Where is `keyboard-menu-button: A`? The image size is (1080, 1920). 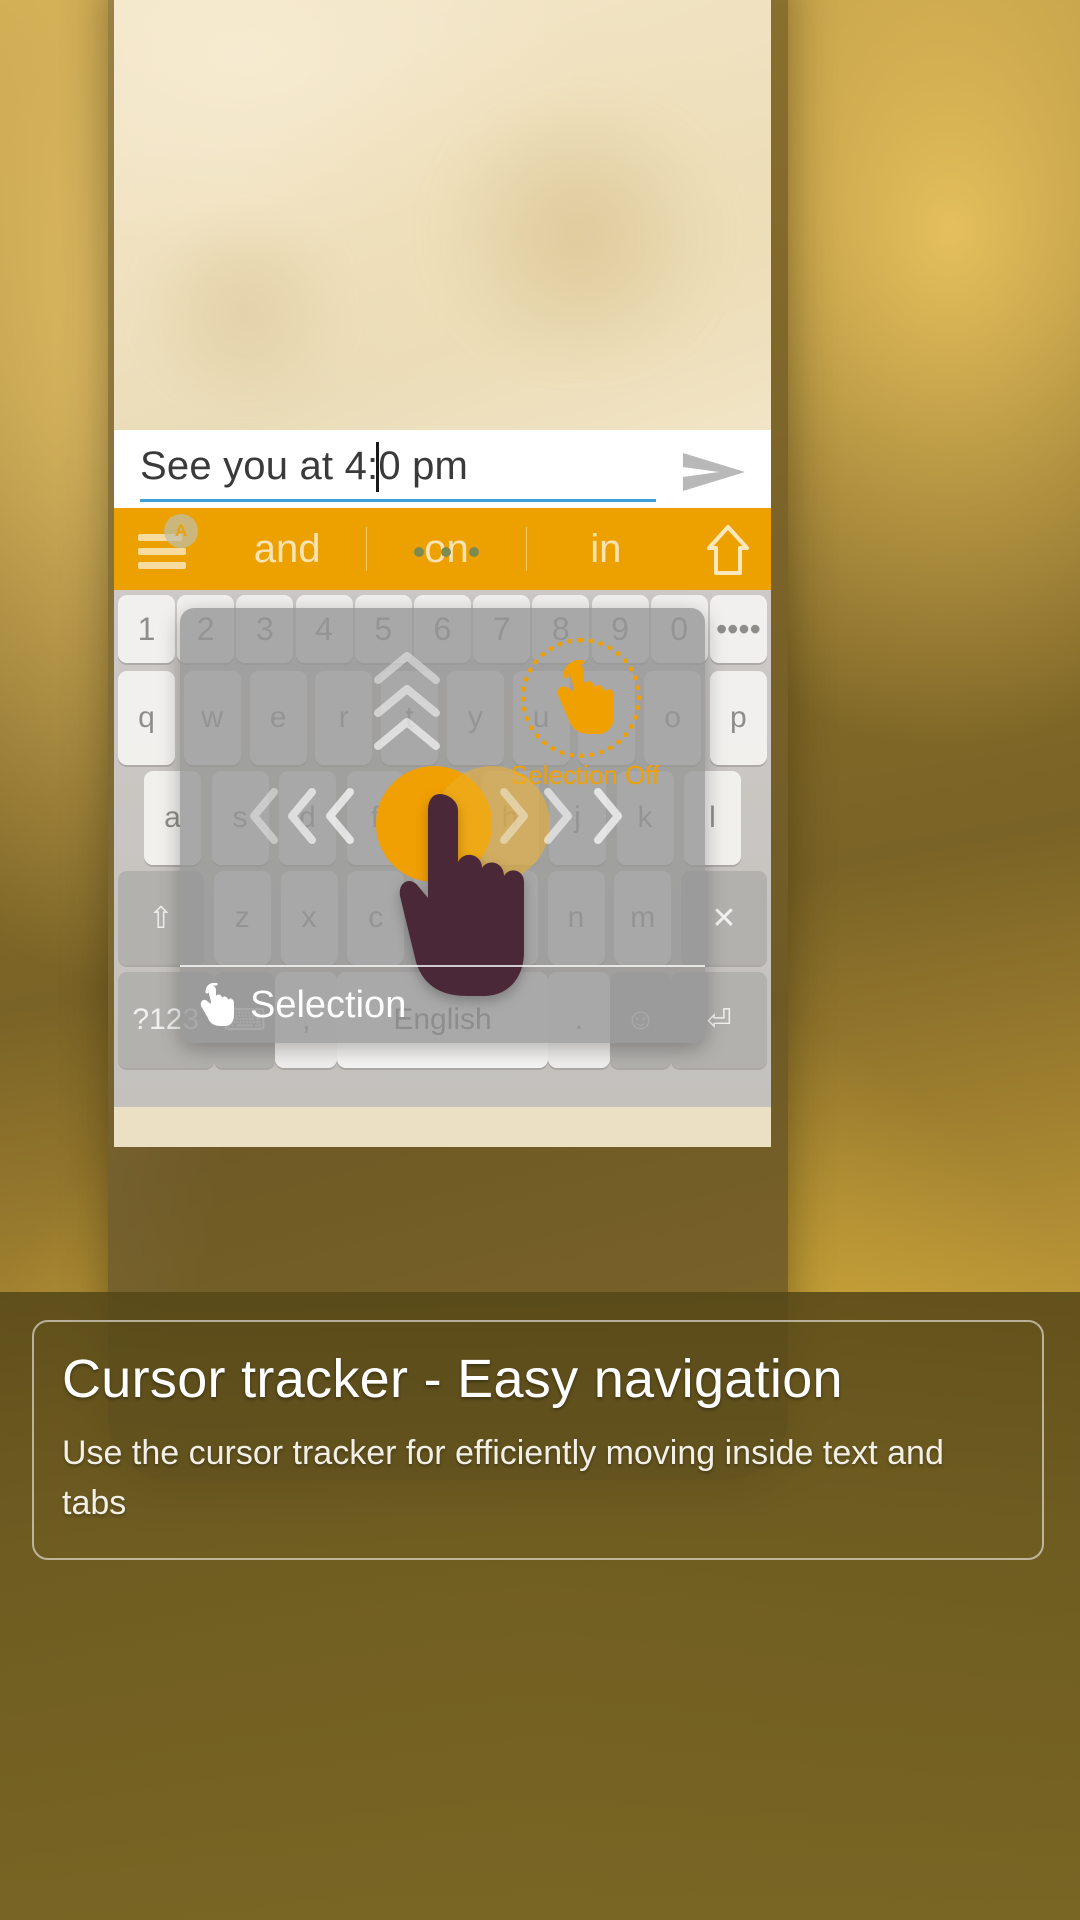 keyboard-menu-button: A is located at coordinates (161, 549).